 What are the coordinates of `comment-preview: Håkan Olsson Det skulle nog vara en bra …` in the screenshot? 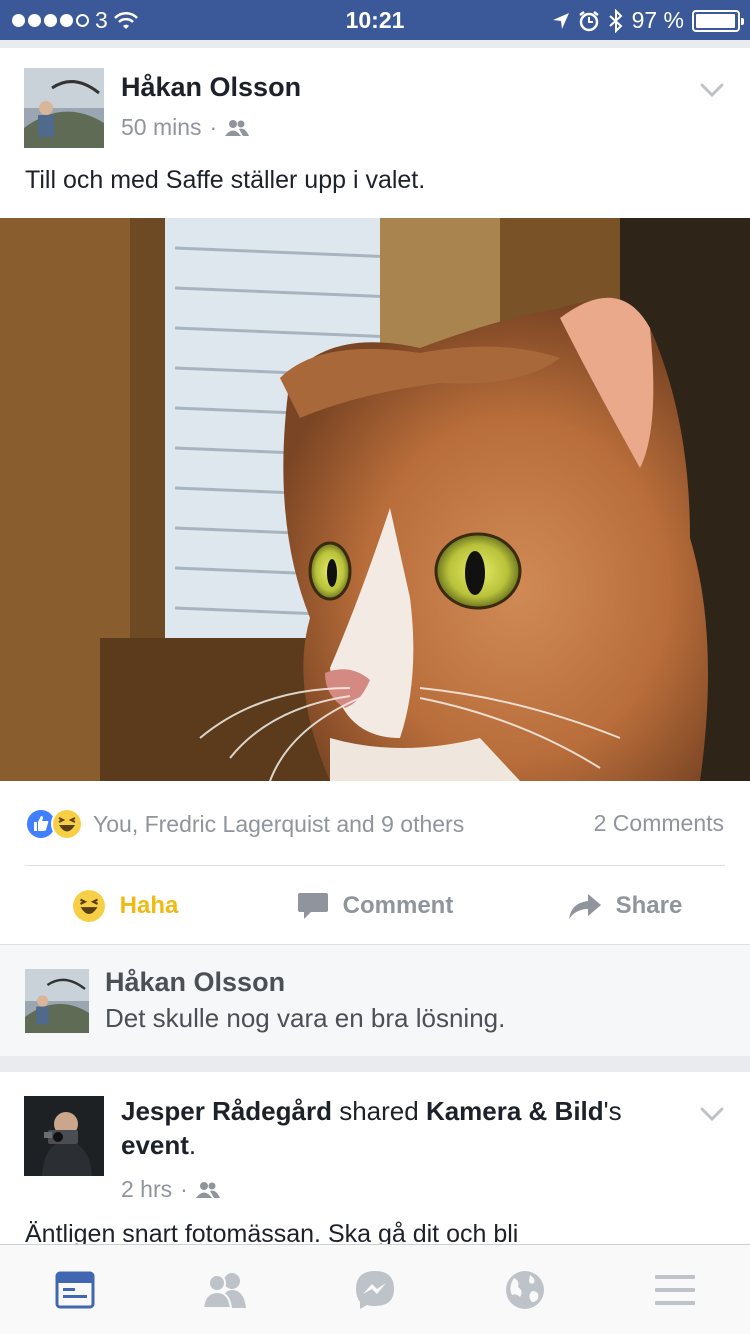 It's located at (375, 1000).